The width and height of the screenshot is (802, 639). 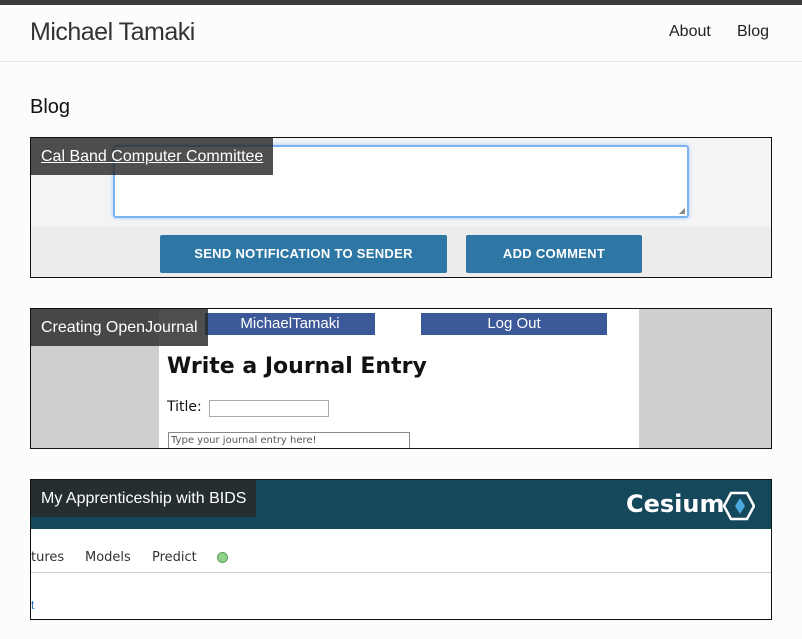 What do you see at coordinates (184, 407) in the screenshot?
I see `preview-title-label: Title:` at bounding box center [184, 407].